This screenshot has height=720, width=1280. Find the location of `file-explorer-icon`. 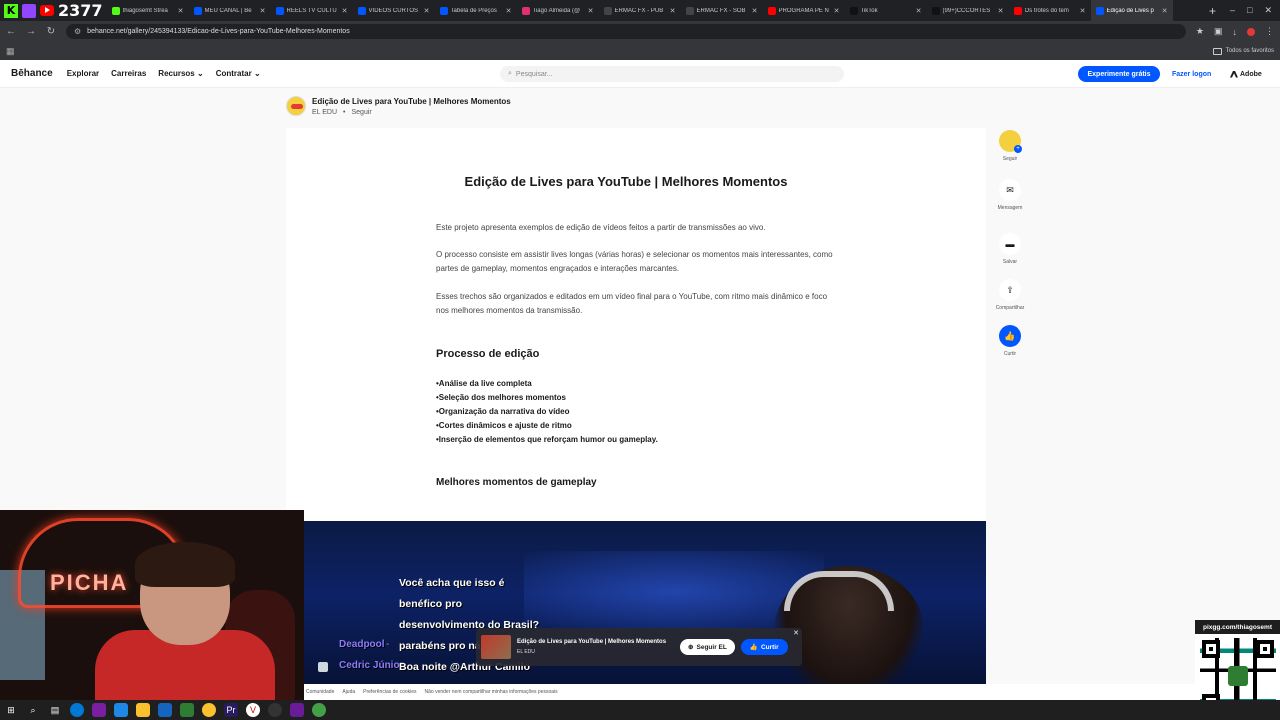

file-explorer-icon is located at coordinates (143, 710).